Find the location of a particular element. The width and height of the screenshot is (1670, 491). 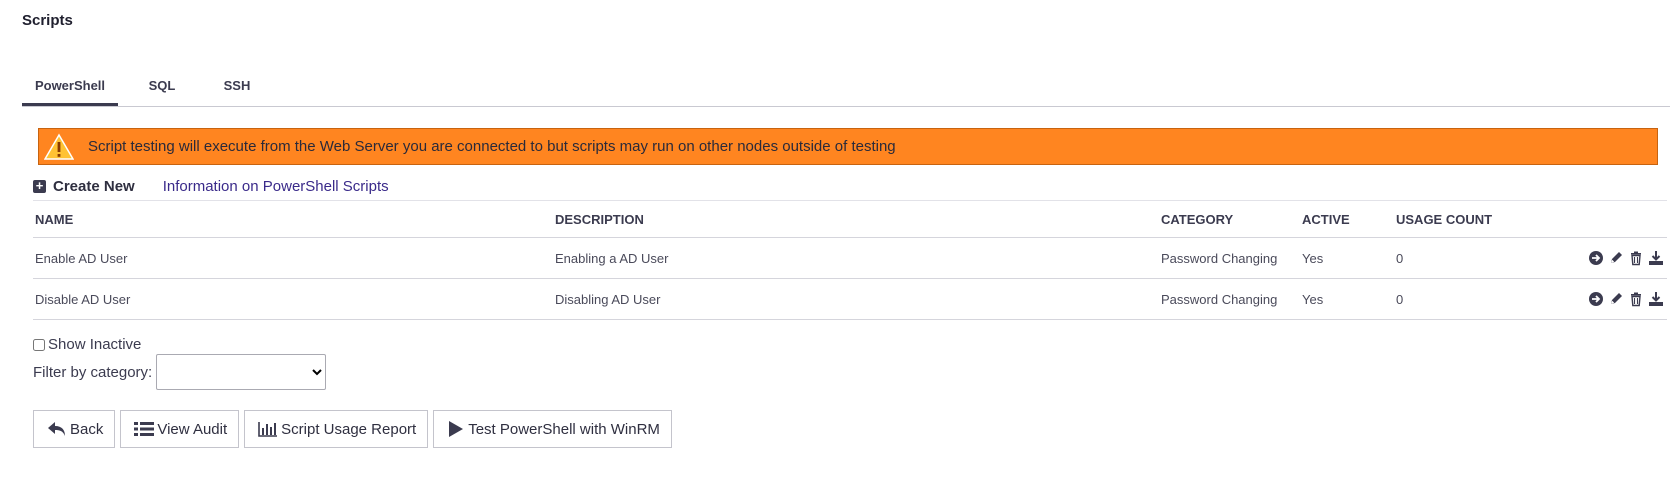

tab-ssh: SSH is located at coordinates (237, 92).